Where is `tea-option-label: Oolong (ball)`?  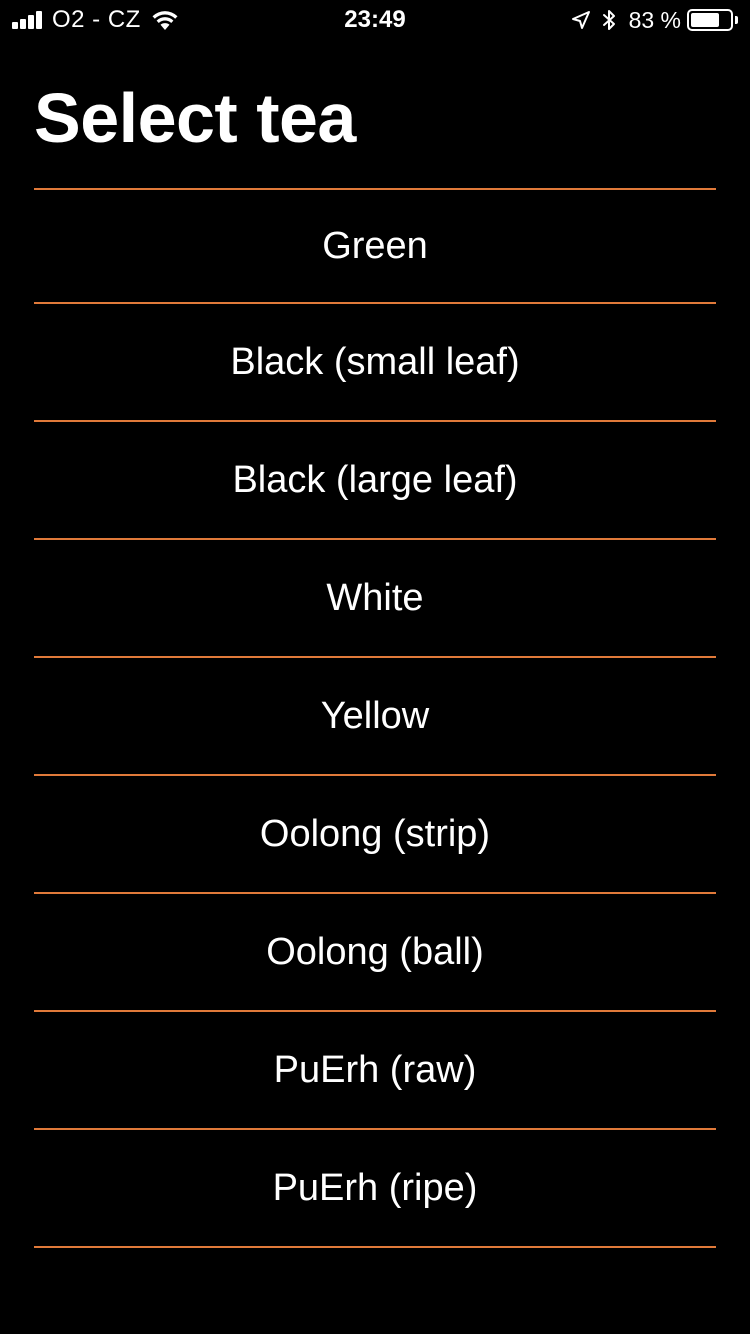
tea-option-label: Oolong (ball) is located at coordinates (375, 952).